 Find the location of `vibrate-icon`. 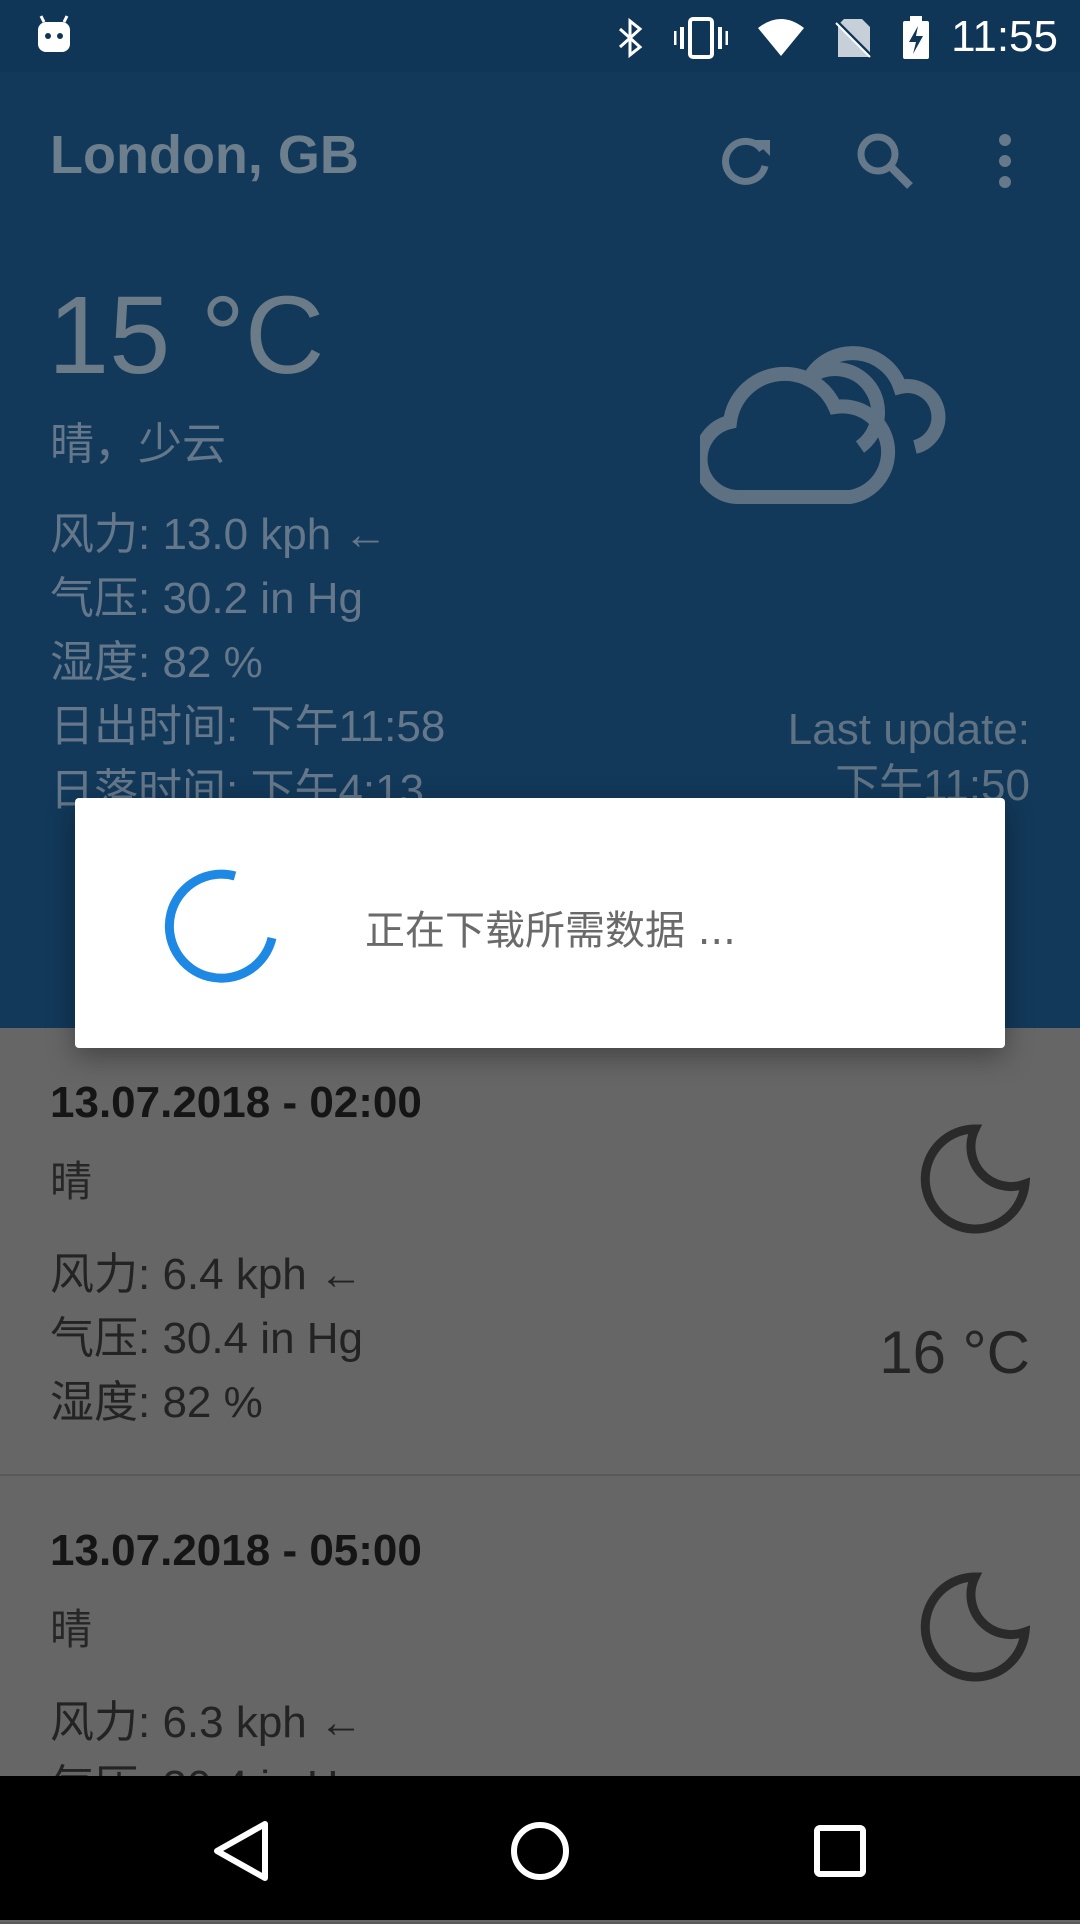

vibrate-icon is located at coordinates (701, 40).